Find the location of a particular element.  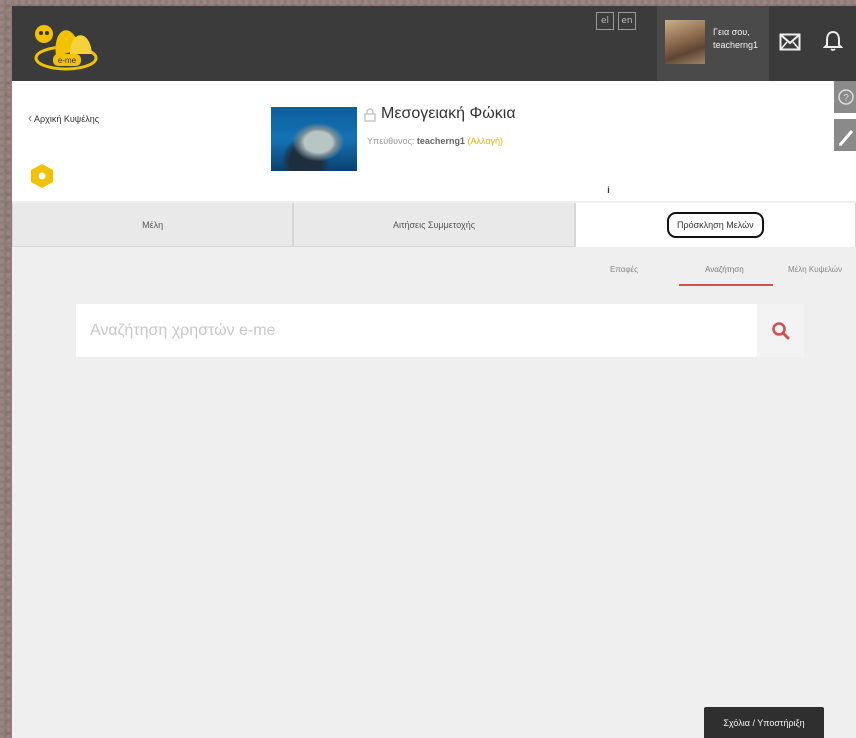

member-tabs: Μέλη Αιτήσεις Συμμετοχής Πρόσκληση Μελών is located at coordinates (434, 225).